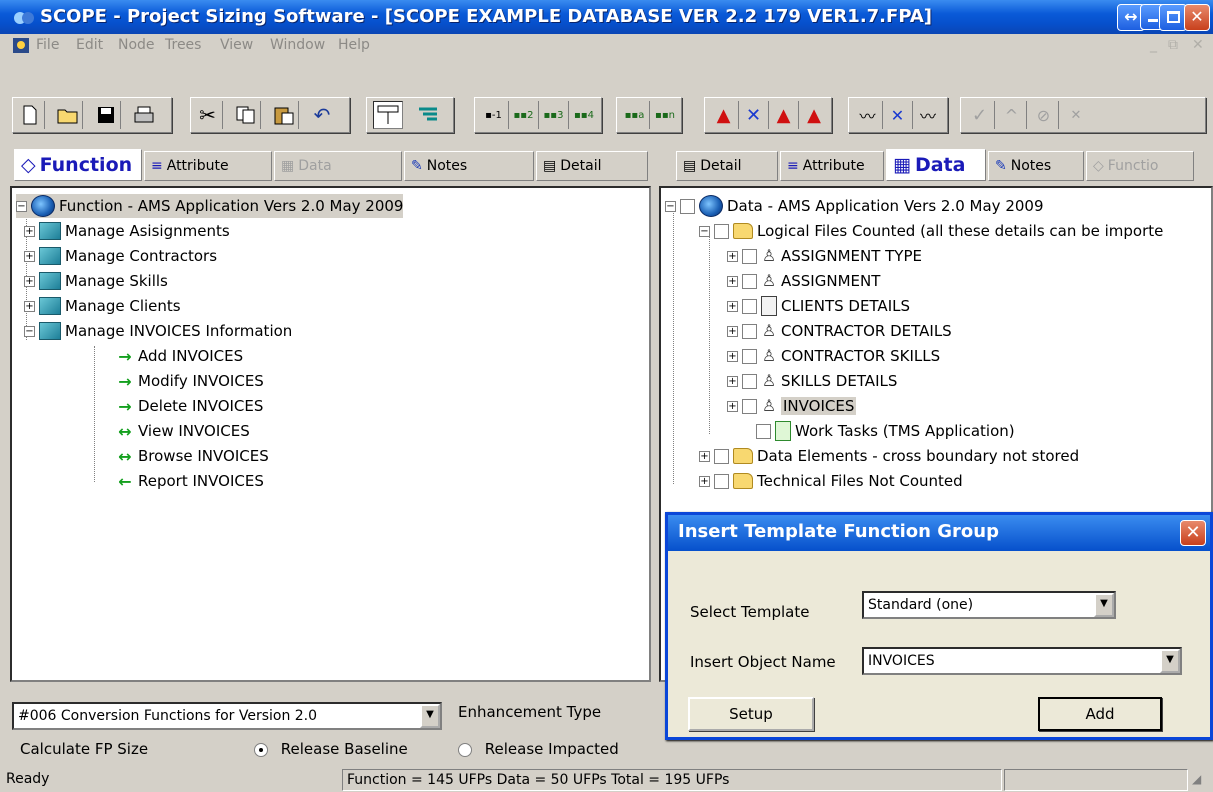  Describe the element at coordinates (989, 605) in the screenshot. I see `select-template-combo: Standard (one) ▼` at that location.